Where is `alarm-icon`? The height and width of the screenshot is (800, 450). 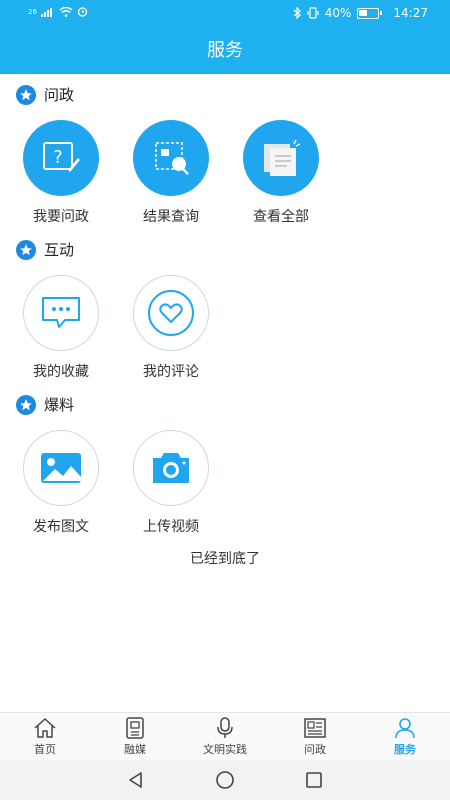 alarm-icon is located at coordinates (82, 12).